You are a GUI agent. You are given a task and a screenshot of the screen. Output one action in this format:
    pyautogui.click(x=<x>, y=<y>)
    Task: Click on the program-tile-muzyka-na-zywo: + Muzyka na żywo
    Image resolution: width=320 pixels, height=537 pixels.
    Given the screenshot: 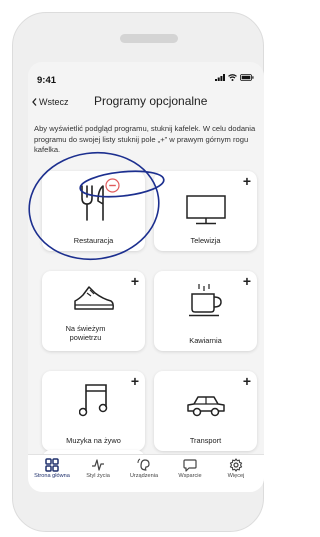 What is the action you would take?
    pyautogui.click(x=93, y=411)
    